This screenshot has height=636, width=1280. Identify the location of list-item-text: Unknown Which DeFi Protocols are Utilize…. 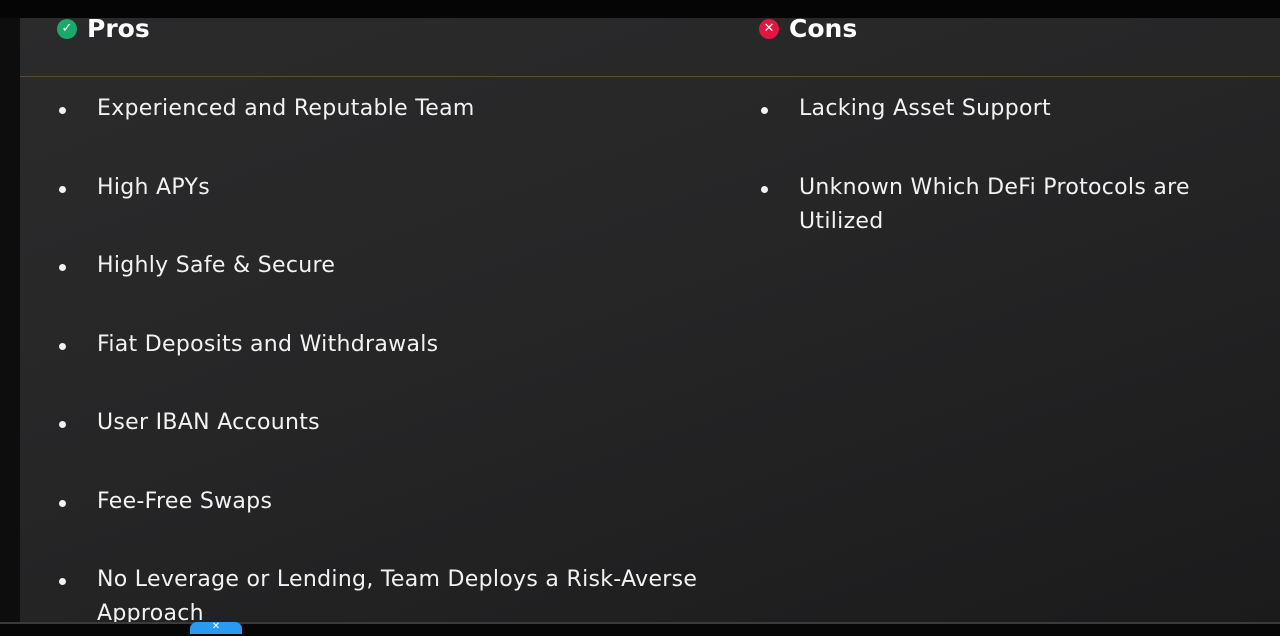
(994, 204).